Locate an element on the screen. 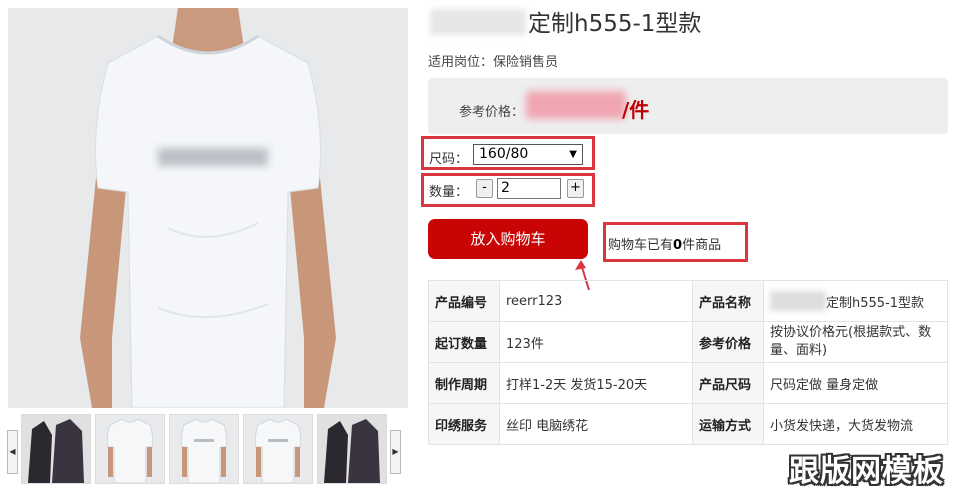 The width and height of the screenshot is (956, 494). spec-value: reerr123 is located at coordinates (596, 301).